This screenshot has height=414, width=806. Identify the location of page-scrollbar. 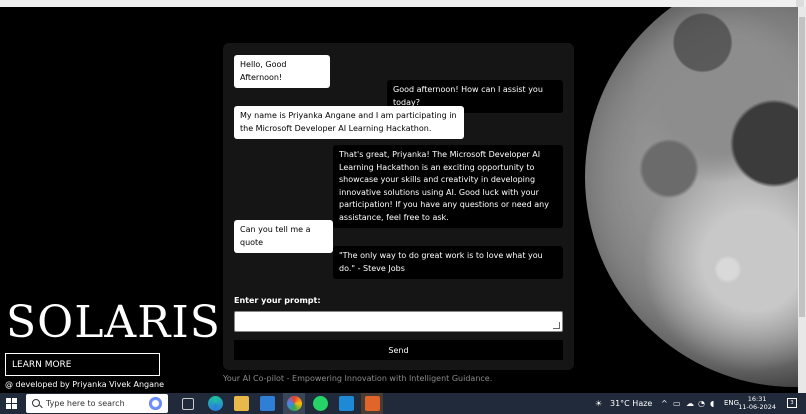
(802, 200).